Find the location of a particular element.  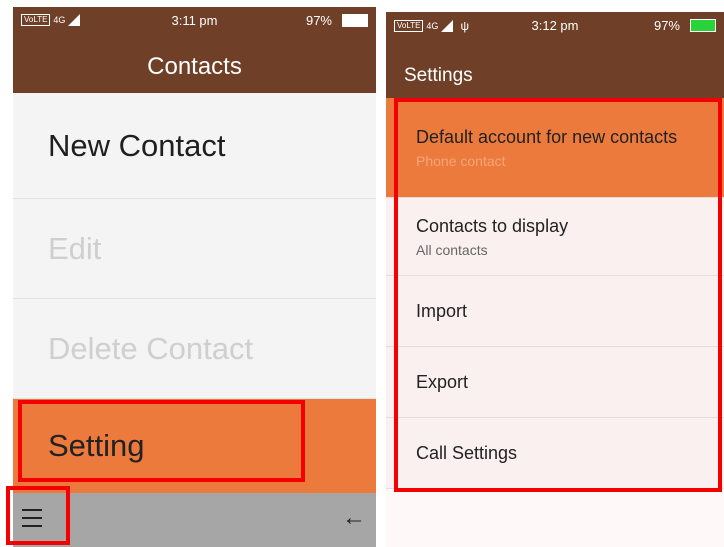

menu-item-delete-contact: Delete Contact is located at coordinates (194, 349).